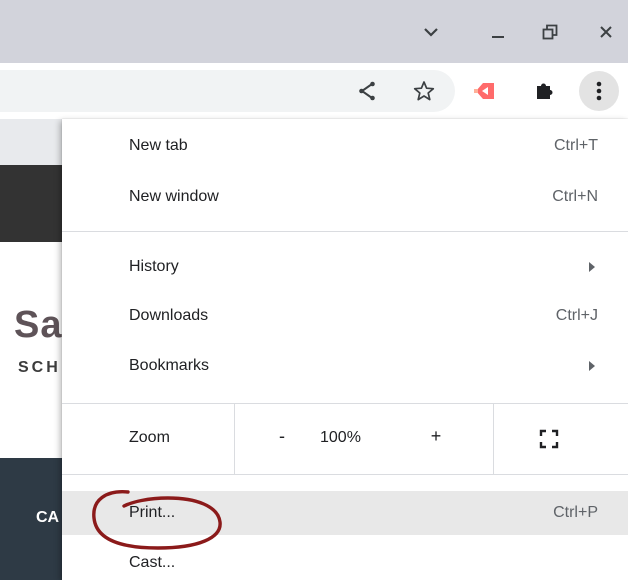  I want to click on menu-item-downloads: Downloads Ctrl+J, so click(345, 316).